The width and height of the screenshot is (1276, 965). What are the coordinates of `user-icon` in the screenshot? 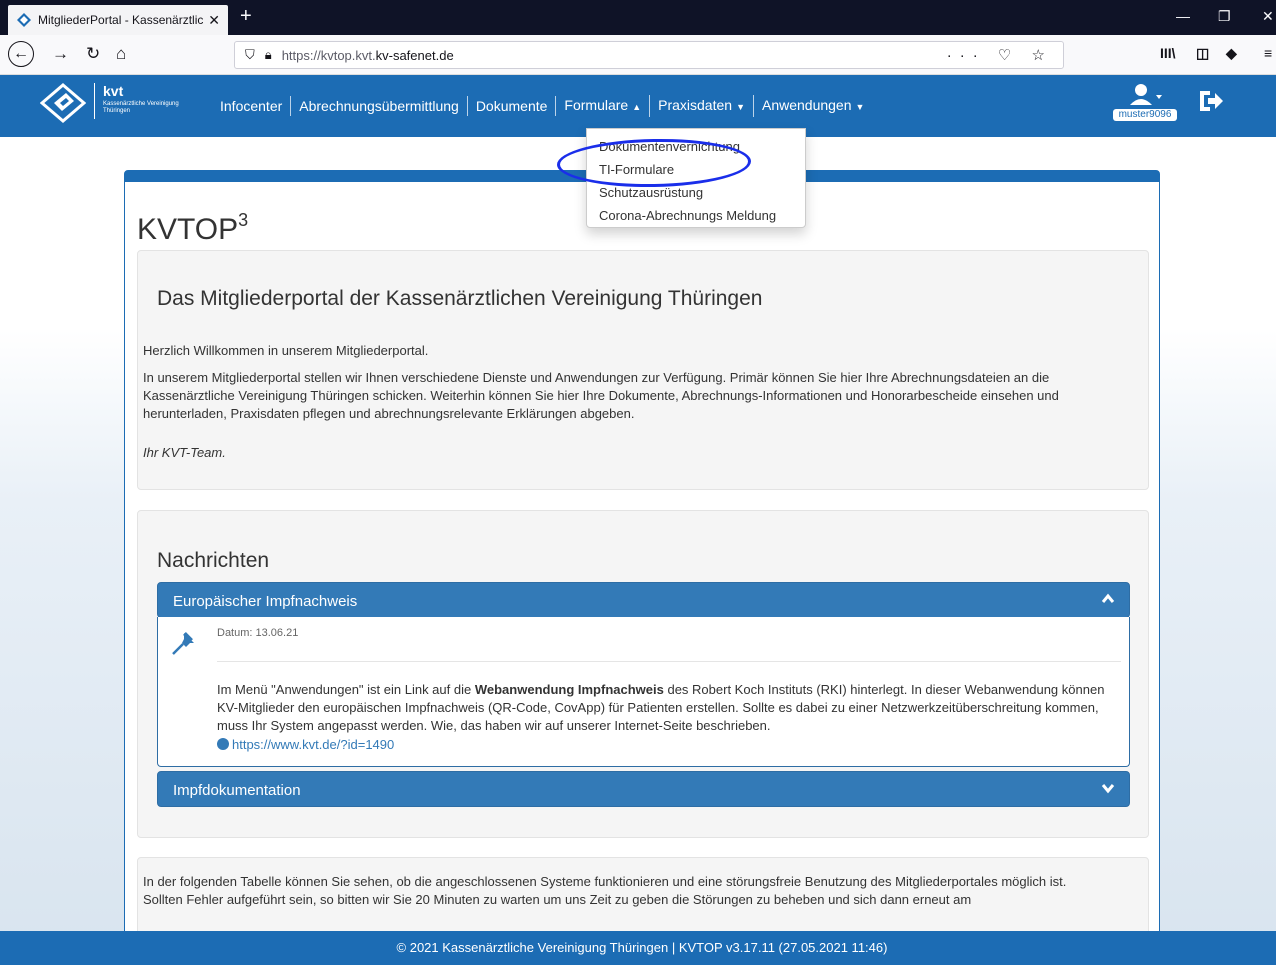 It's located at (1146, 94).